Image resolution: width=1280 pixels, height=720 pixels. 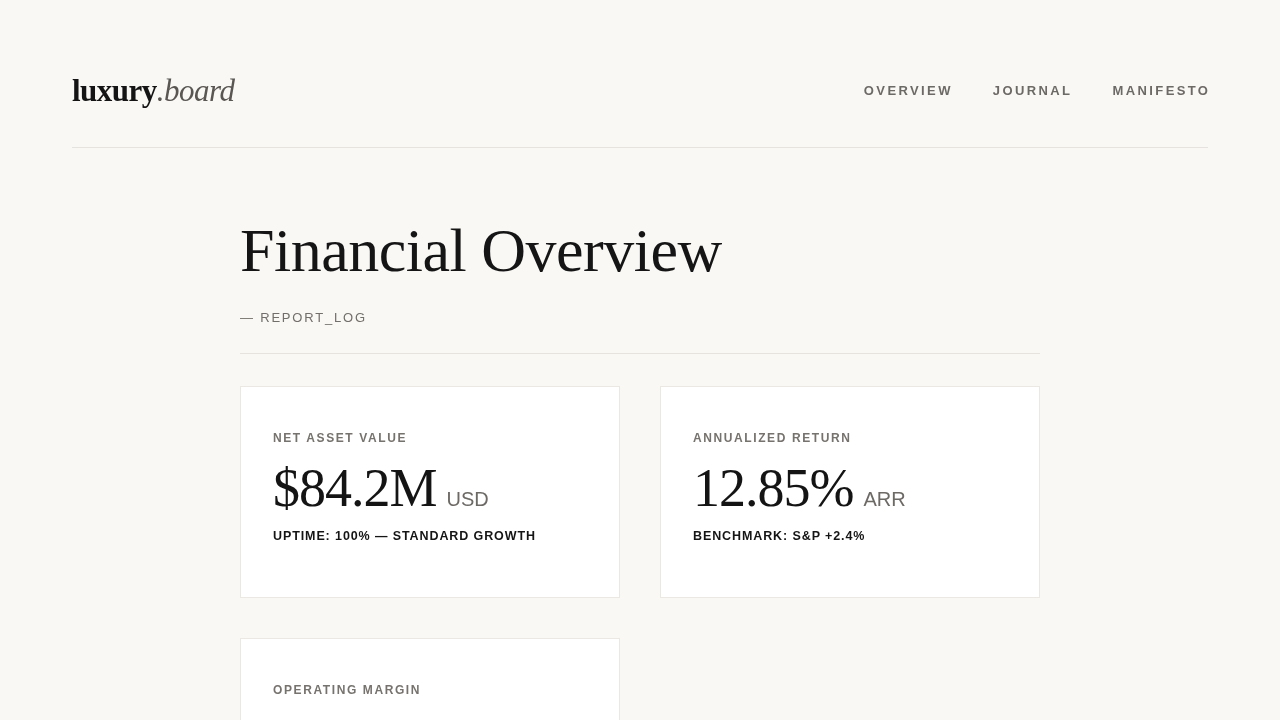 What do you see at coordinates (1032, 90) in the screenshot?
I see `nav-link: JOURNAL` at bounding box center [1032, 90].